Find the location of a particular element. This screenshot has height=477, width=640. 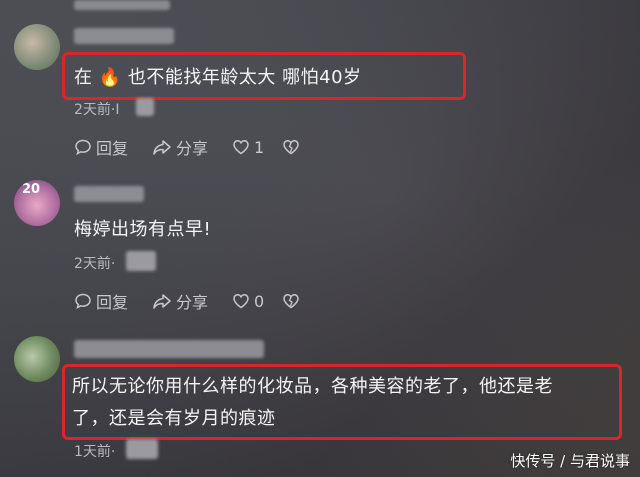

comment-text-line-2: 了，还是会有岁月的痕迹 is located at coordinates (174, 418).